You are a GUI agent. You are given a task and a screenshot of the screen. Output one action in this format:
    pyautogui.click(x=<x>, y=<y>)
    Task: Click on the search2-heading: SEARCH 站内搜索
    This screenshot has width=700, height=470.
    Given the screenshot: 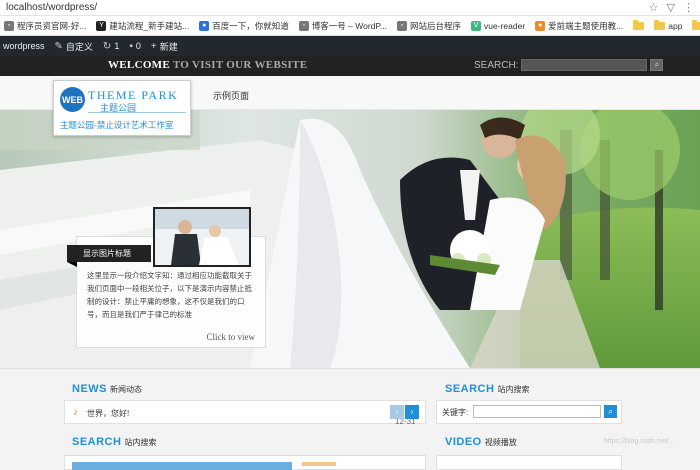 What is the action you would take?
    pyautogui.click(x=114, y=442)
    